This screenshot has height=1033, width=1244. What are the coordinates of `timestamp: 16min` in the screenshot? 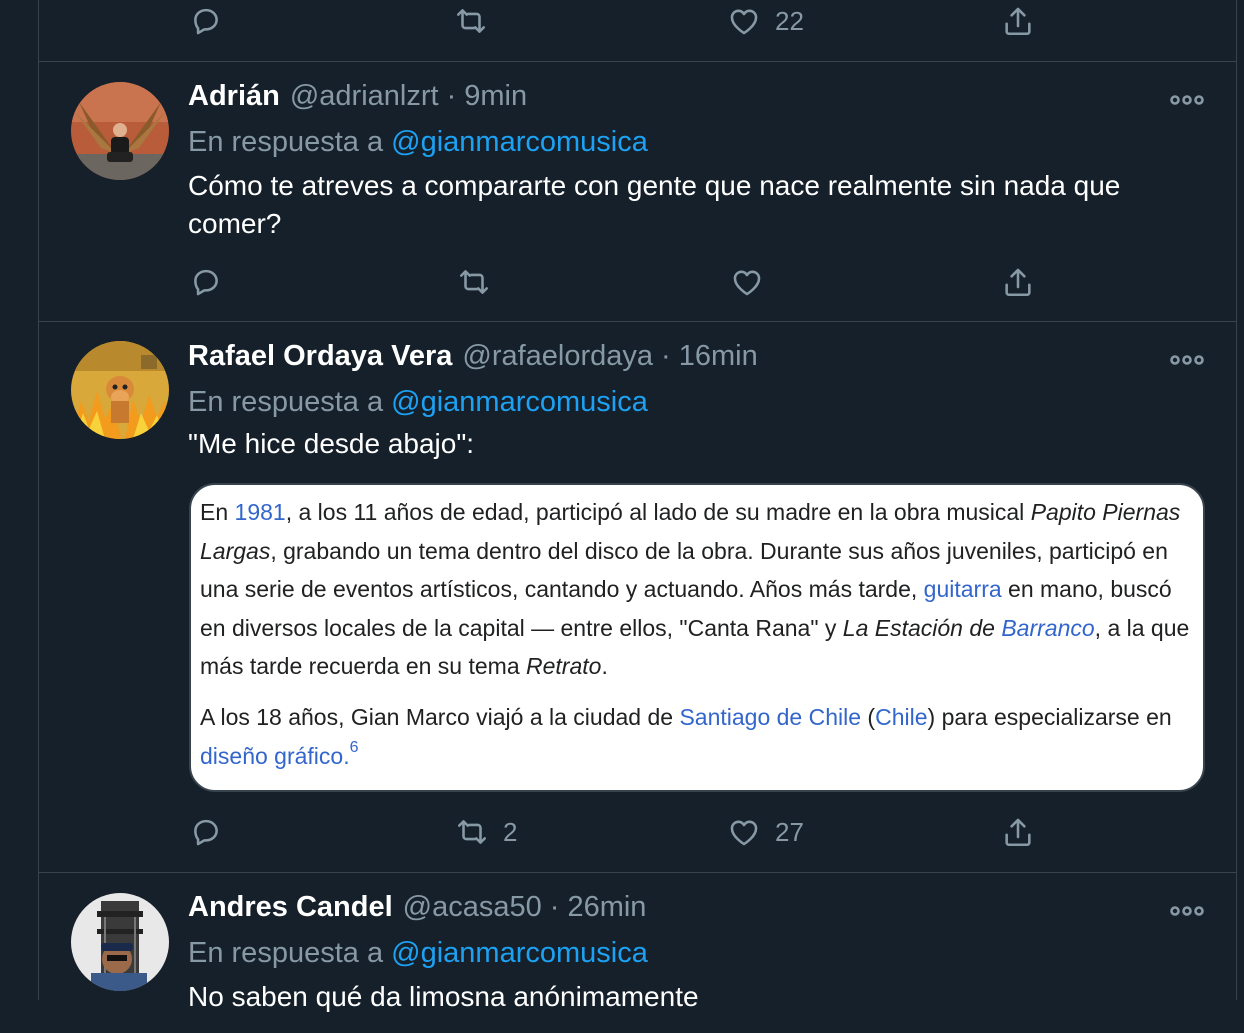 It's located at (718, 356).